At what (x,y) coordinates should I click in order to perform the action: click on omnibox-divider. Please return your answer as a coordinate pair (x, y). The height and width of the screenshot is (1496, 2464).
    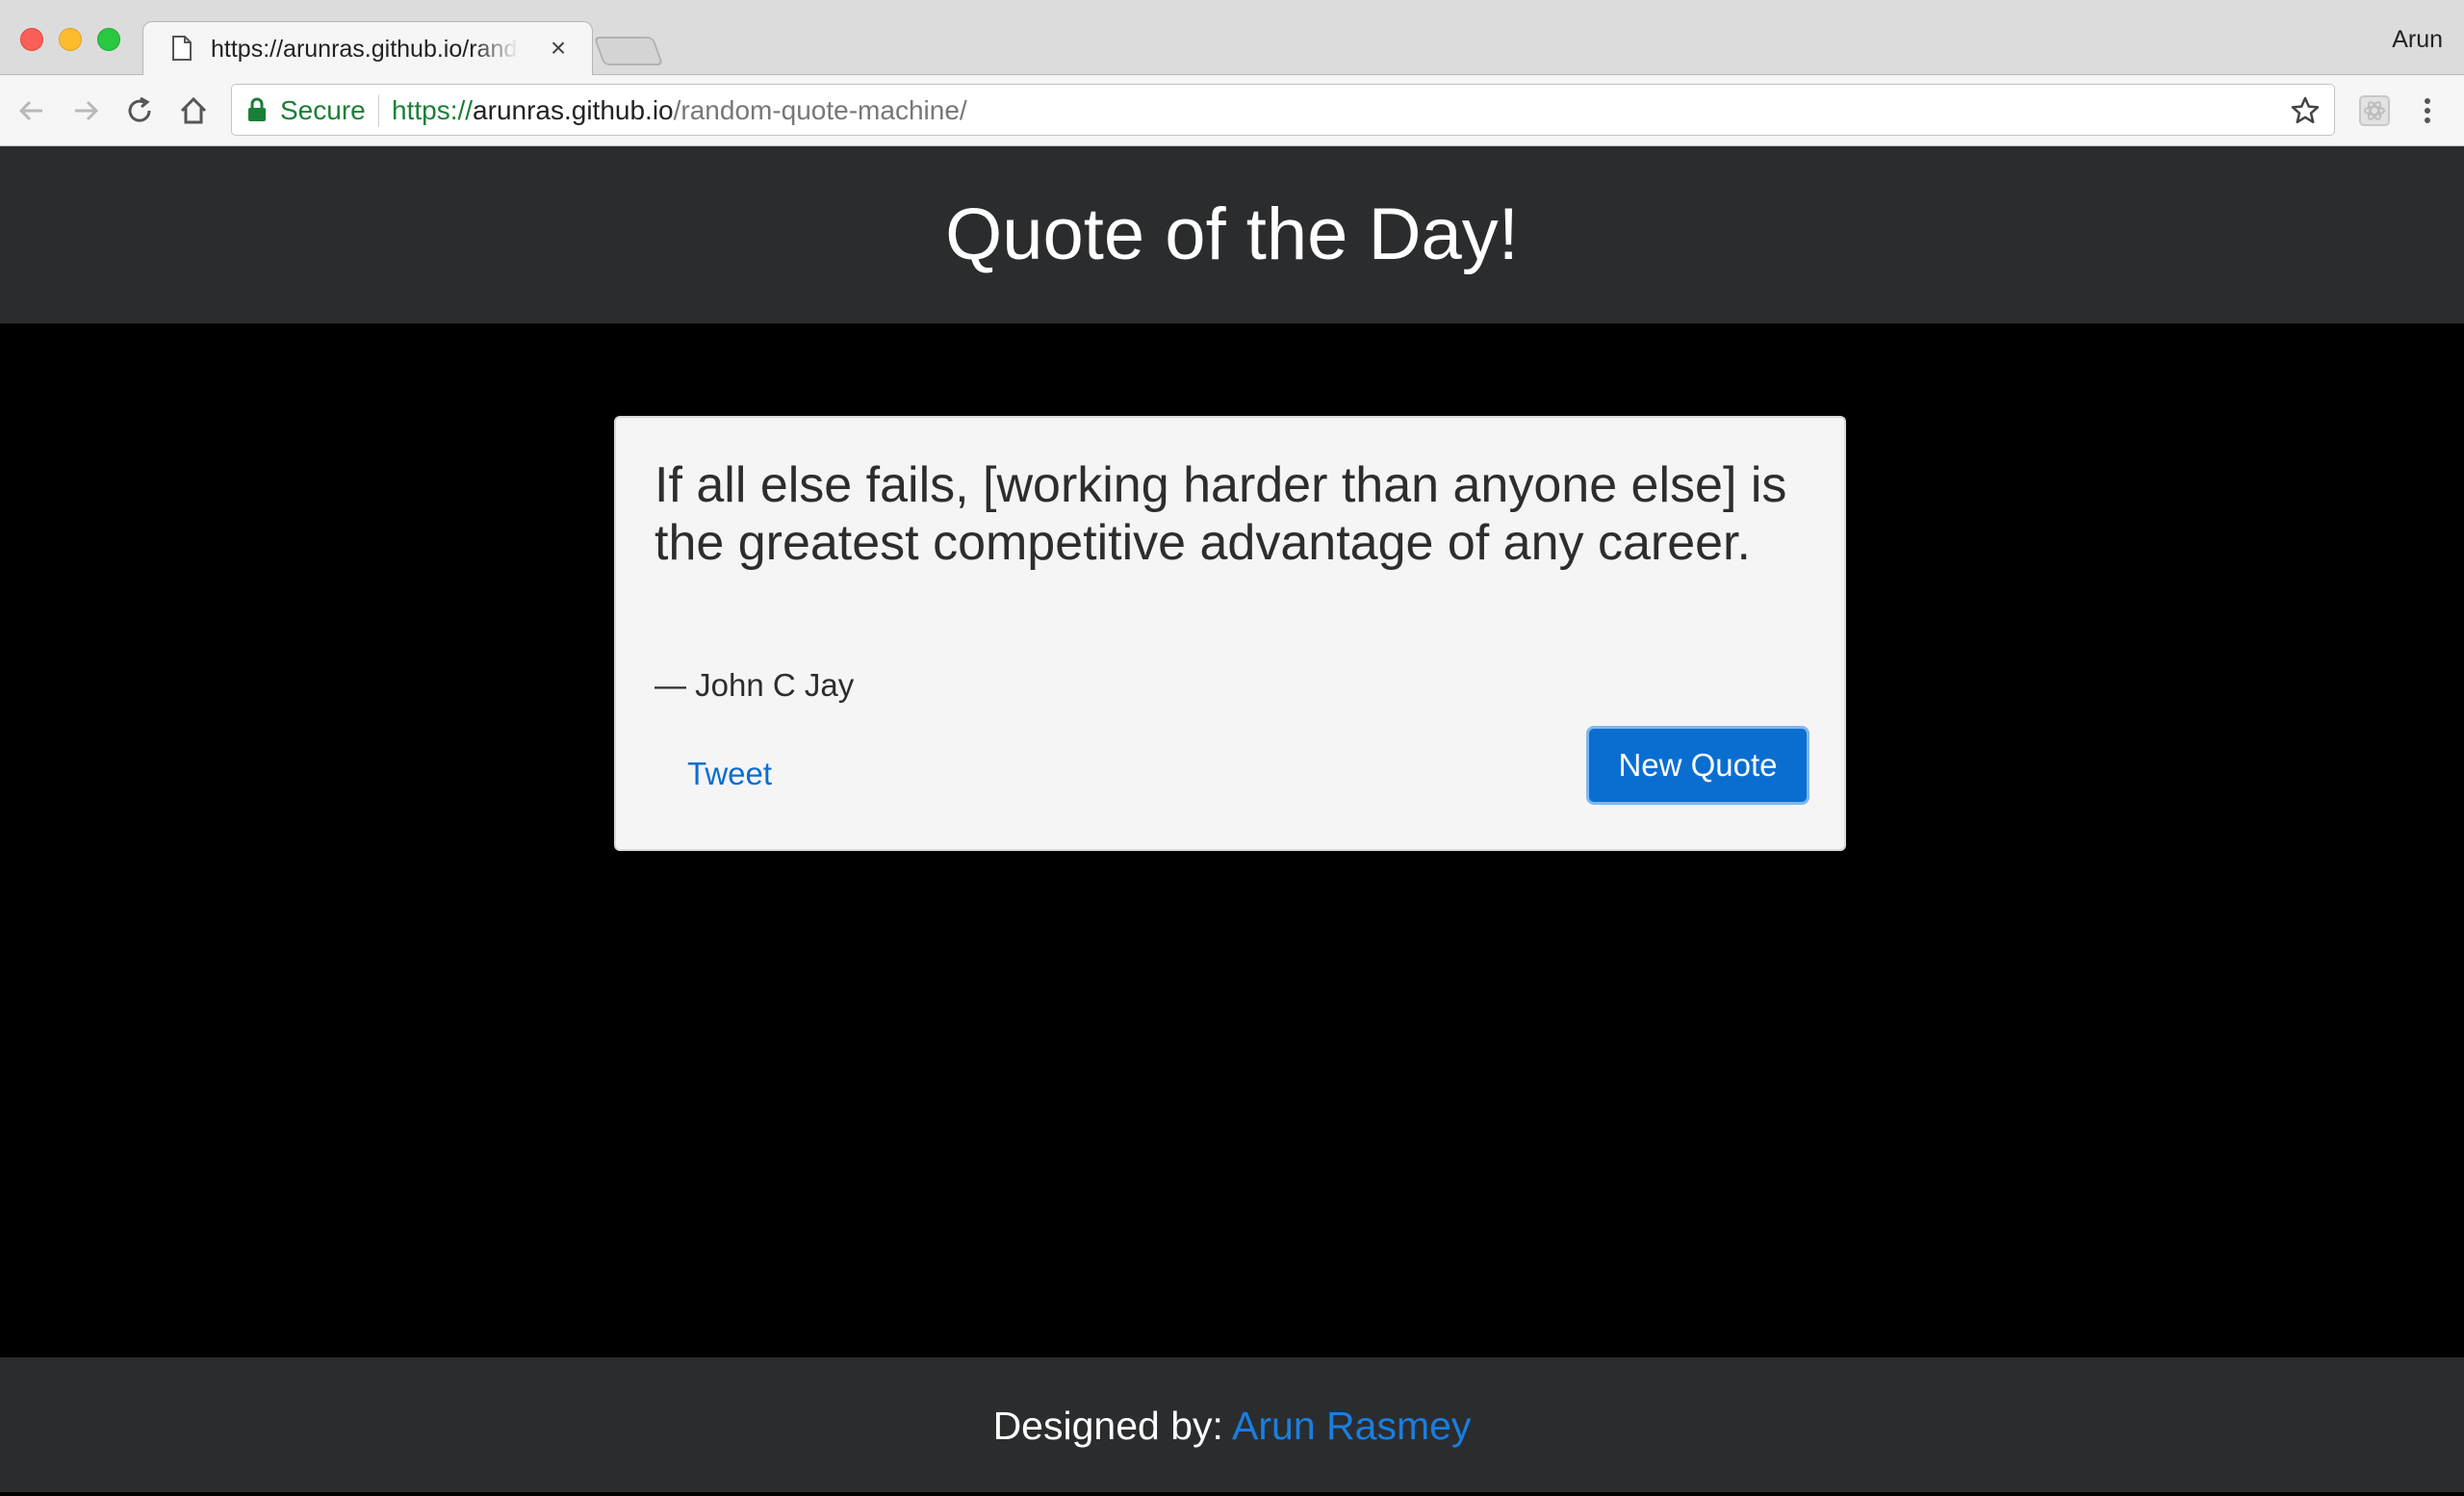
    Looking at the image, I should click on (378, 111).